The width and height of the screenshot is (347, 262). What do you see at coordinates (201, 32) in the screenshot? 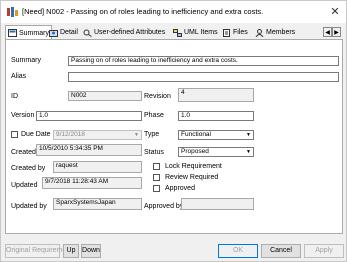
I see `tab-uml-items-label: UML Items` at bounding box center [201, 32].